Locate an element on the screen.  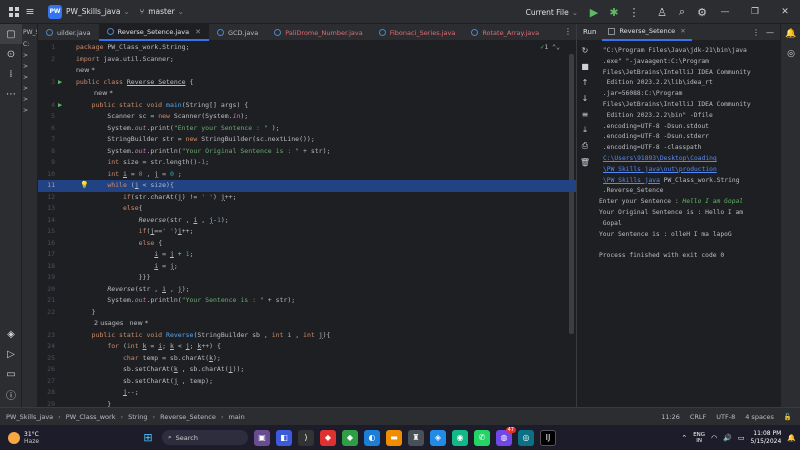
file-encoding: UTF-8 is located at coordinates (725, 417).